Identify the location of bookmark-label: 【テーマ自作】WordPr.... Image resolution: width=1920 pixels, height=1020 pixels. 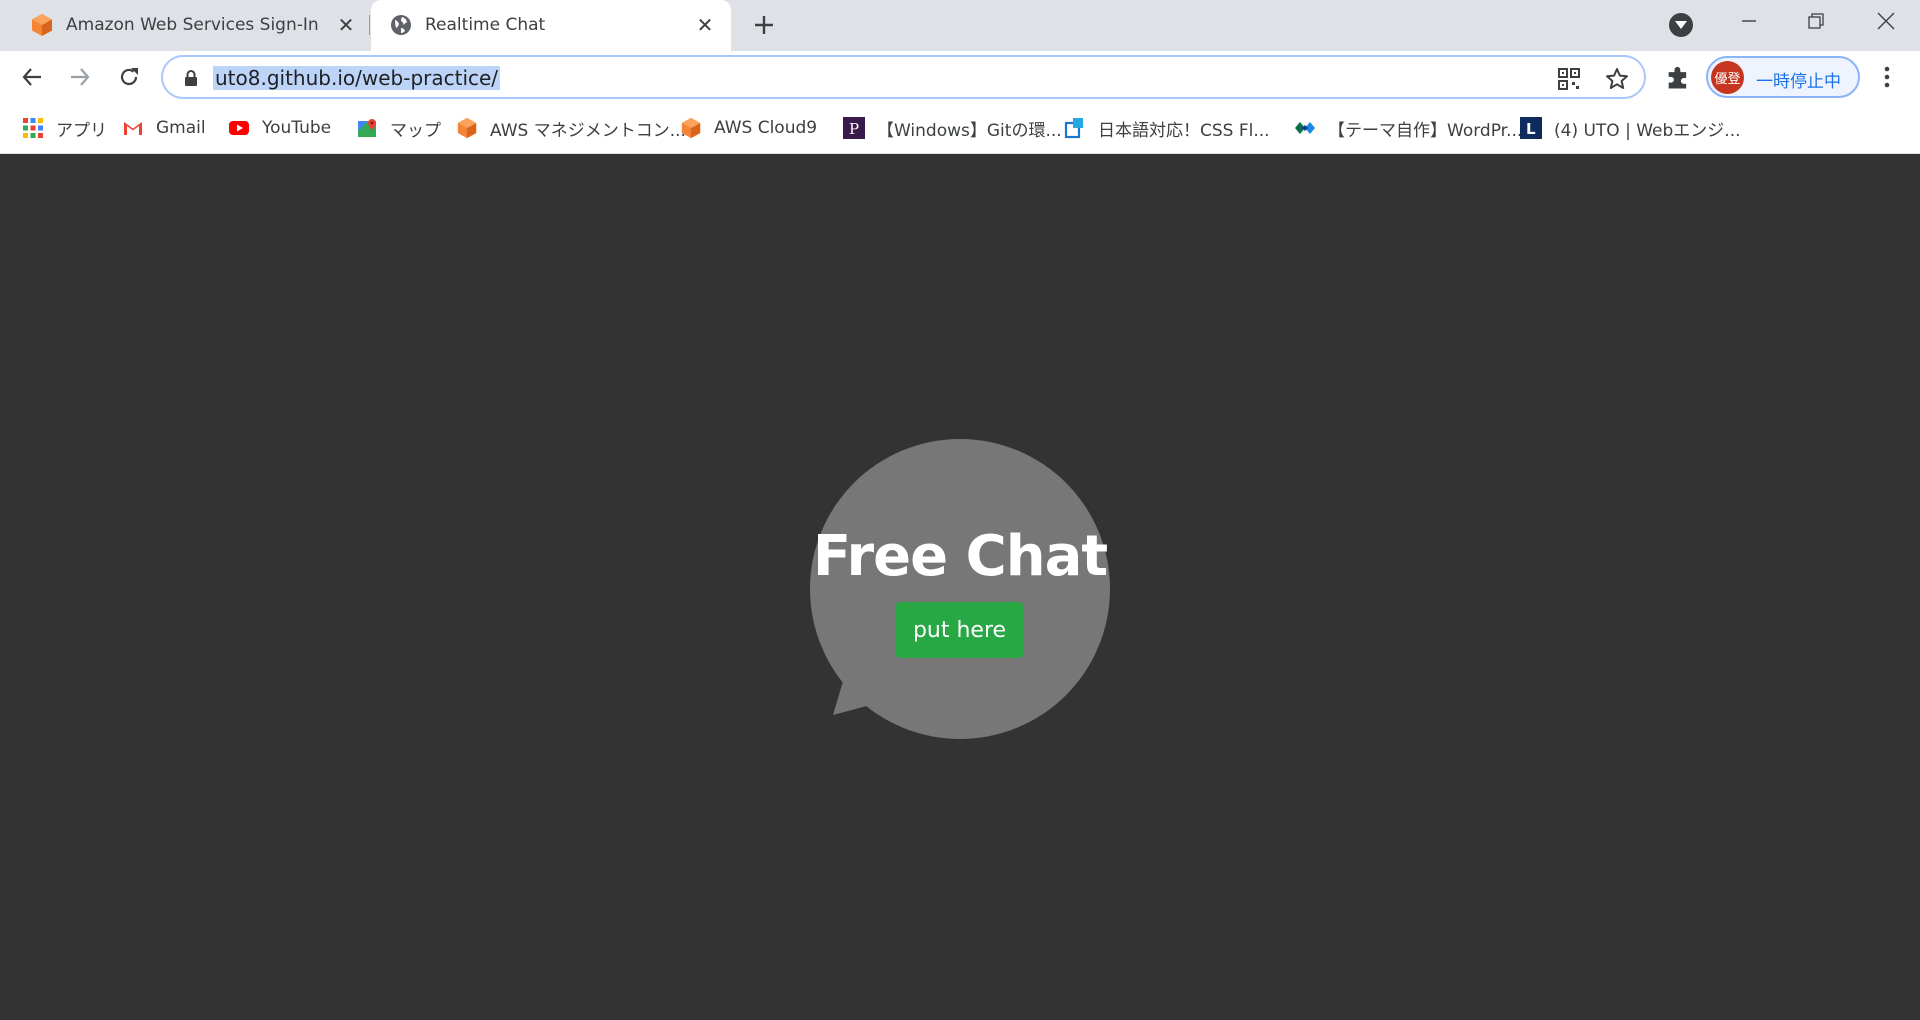
(1425, 130).